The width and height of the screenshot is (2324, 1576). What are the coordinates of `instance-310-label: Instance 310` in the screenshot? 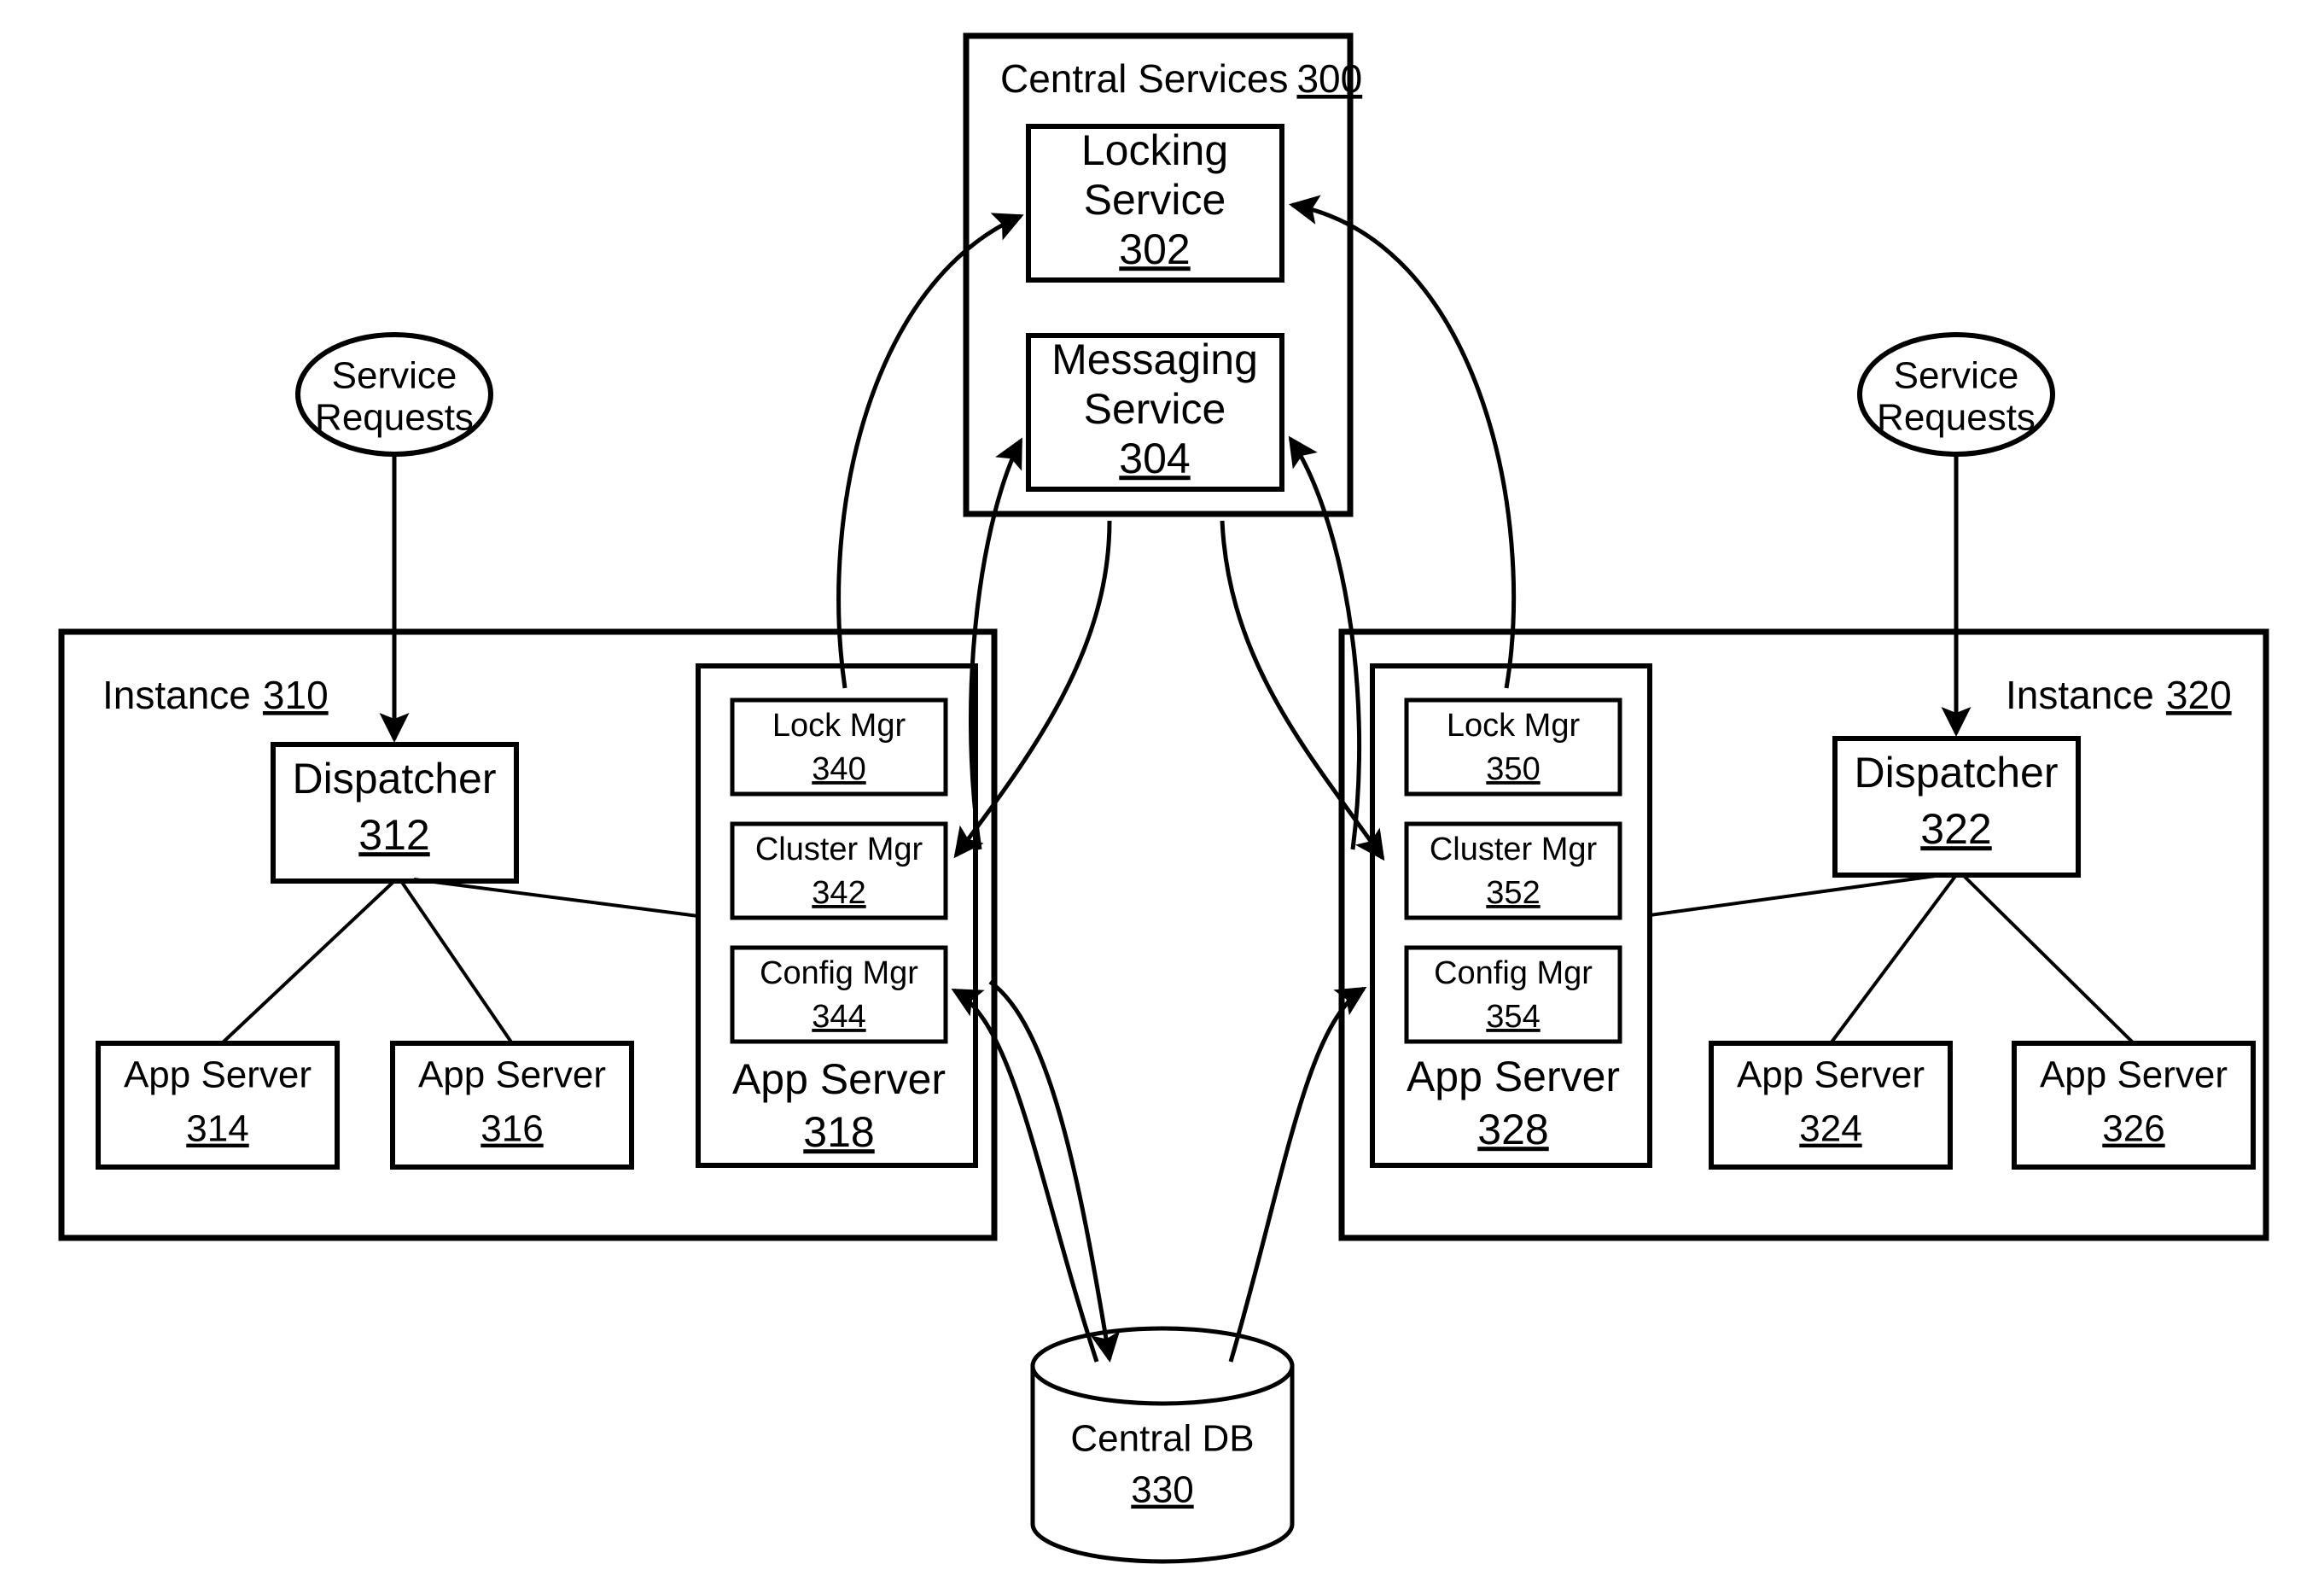 It's located at (215, 695).